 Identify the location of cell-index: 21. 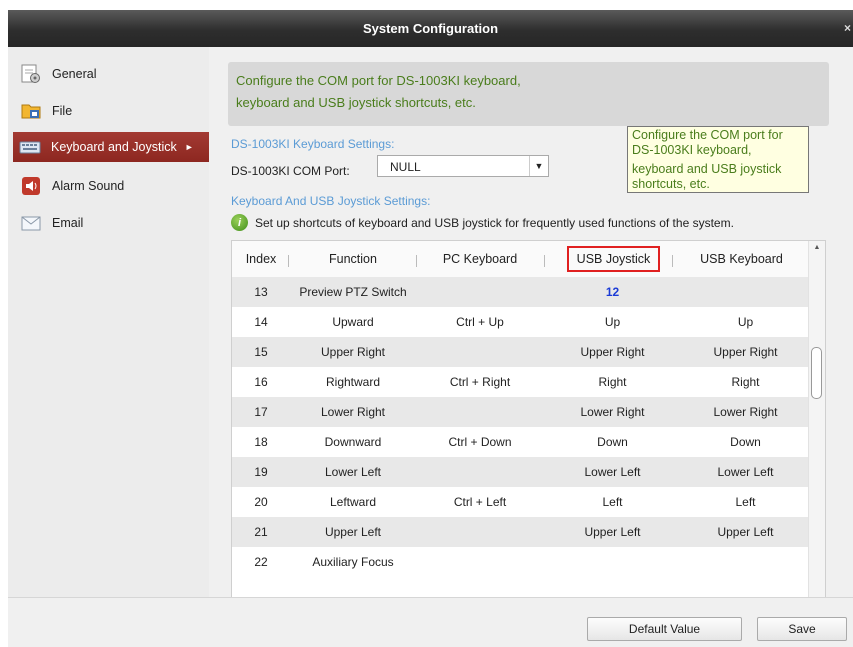
(261, 532).